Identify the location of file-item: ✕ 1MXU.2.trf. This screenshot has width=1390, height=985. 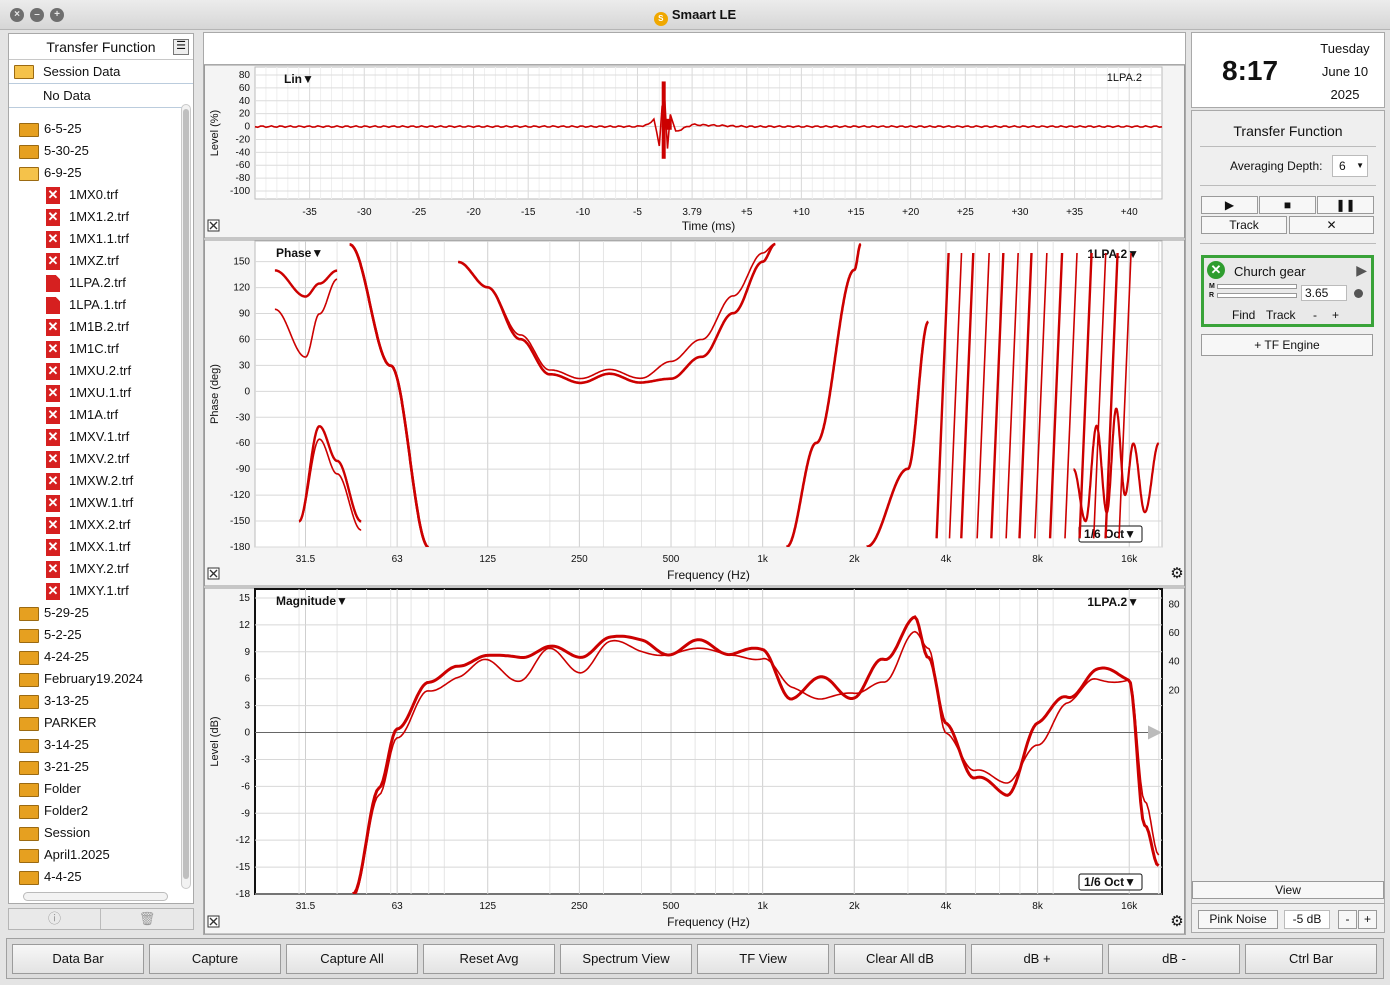
(95, 371).